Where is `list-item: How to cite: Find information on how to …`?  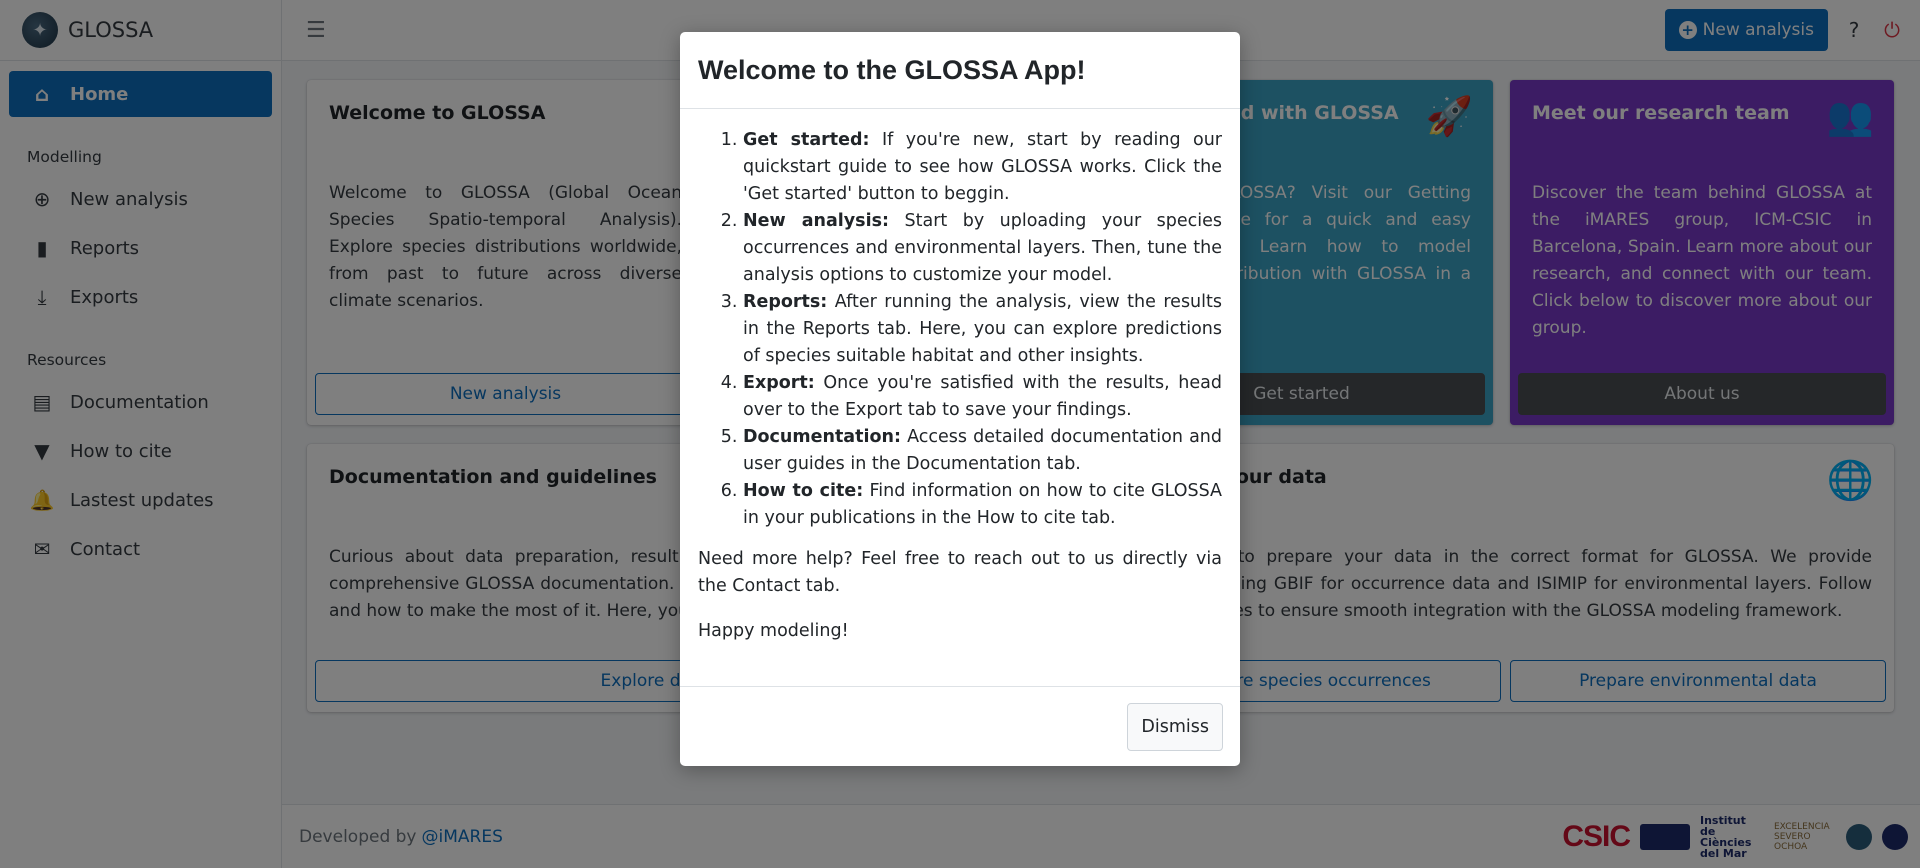
list-item: How to cite: Find information on how to … is located at coordinates (982, 505).